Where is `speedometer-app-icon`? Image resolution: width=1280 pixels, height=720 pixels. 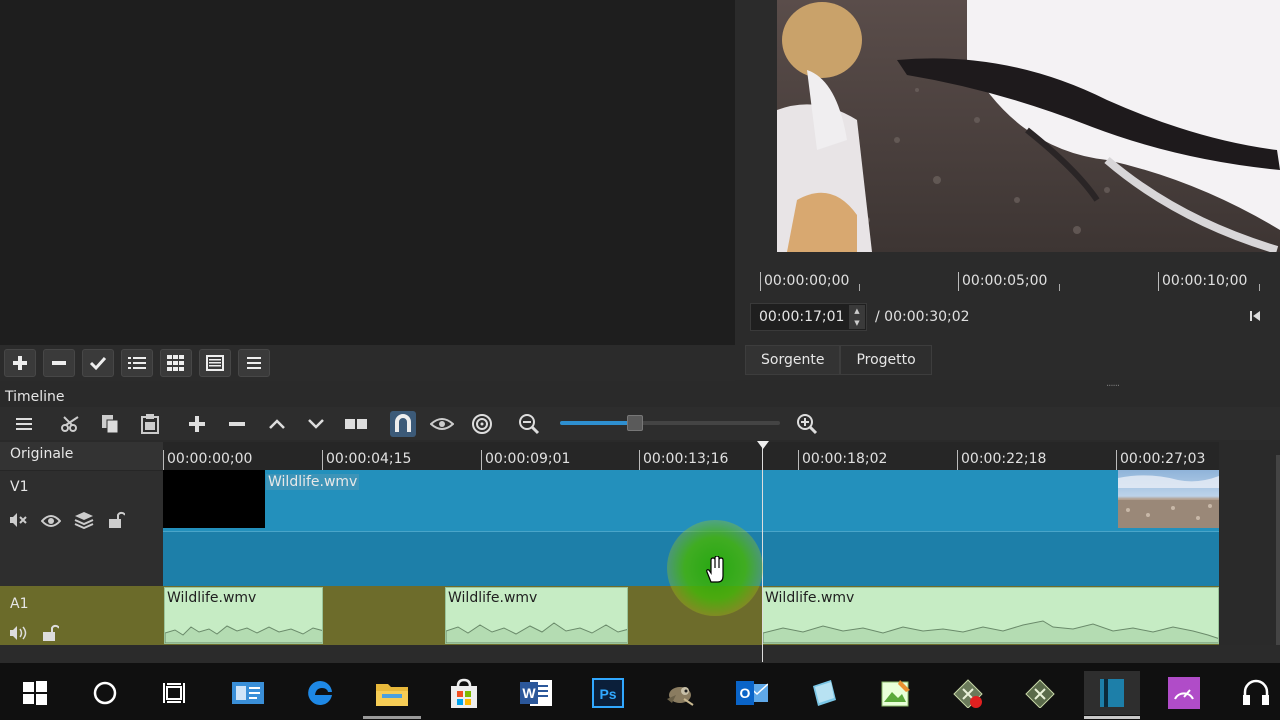 speedometer-app-icon is located at coordinates (1184, 693).